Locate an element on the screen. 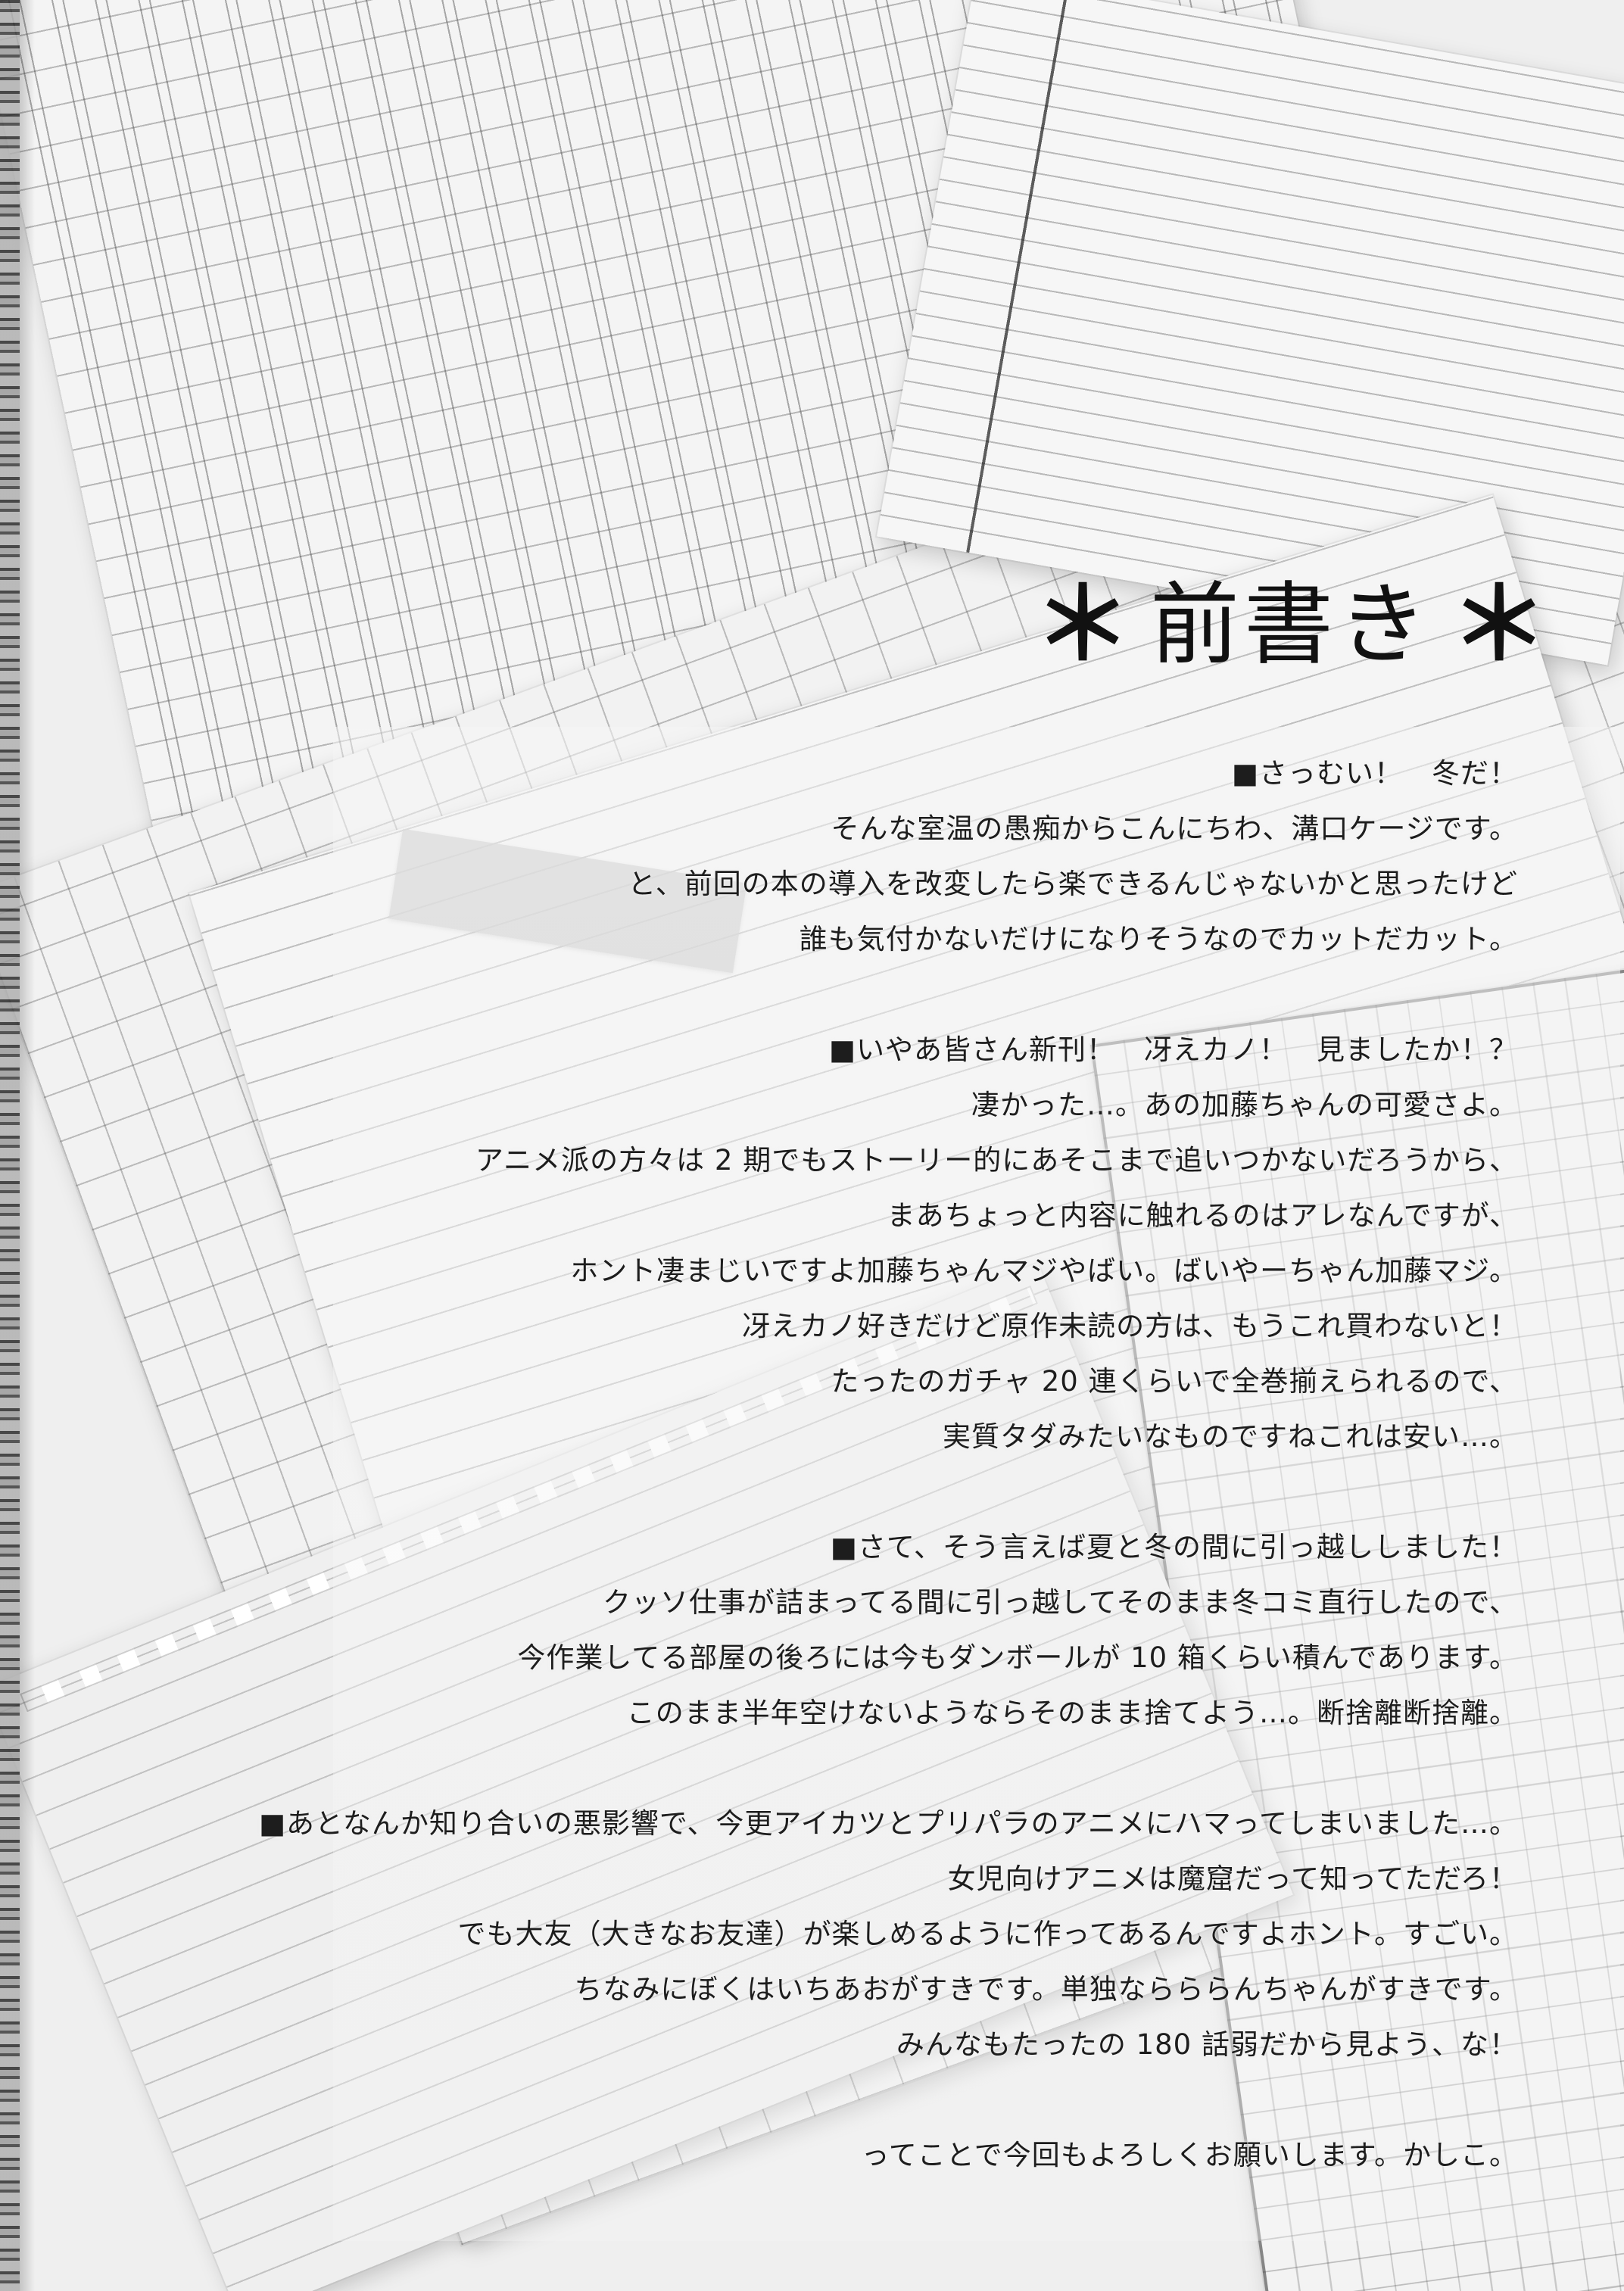 The height and width of the screenshot is (2291, 1624). text-line: アニメ派の方々は 2 期でもストーリー的にあそこまで追いつかないだろうから、 is located at coordinates (996, 1160).